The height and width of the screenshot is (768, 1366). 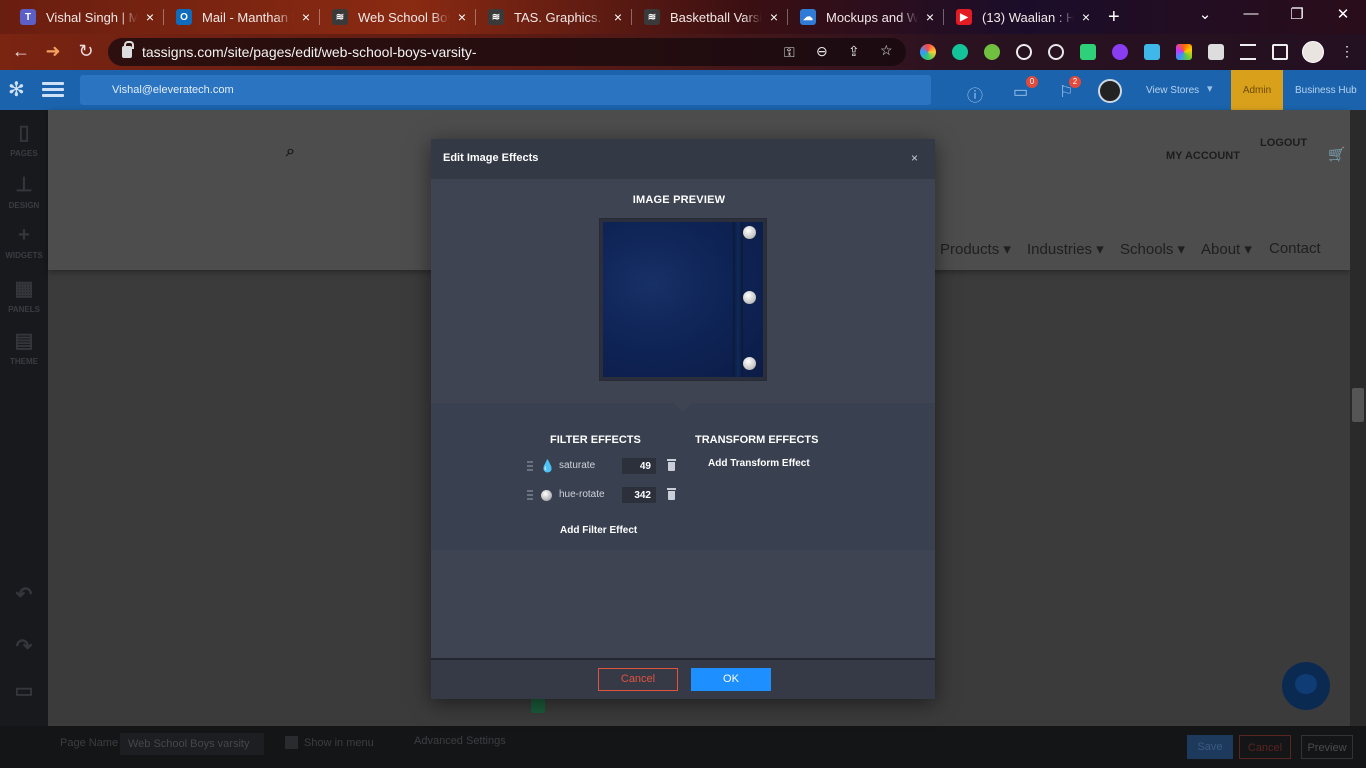 I want to click on sidebar-item-label: THEME, so click(x=24, y=361).